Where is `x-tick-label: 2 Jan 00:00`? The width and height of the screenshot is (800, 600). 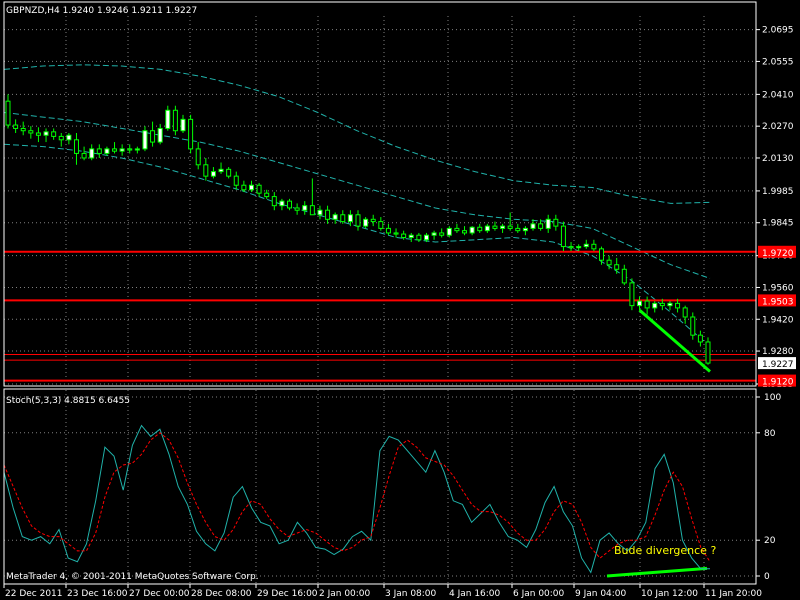 x-tick-label: 2 Jan 00:00 is located at coordinates (345, 594).